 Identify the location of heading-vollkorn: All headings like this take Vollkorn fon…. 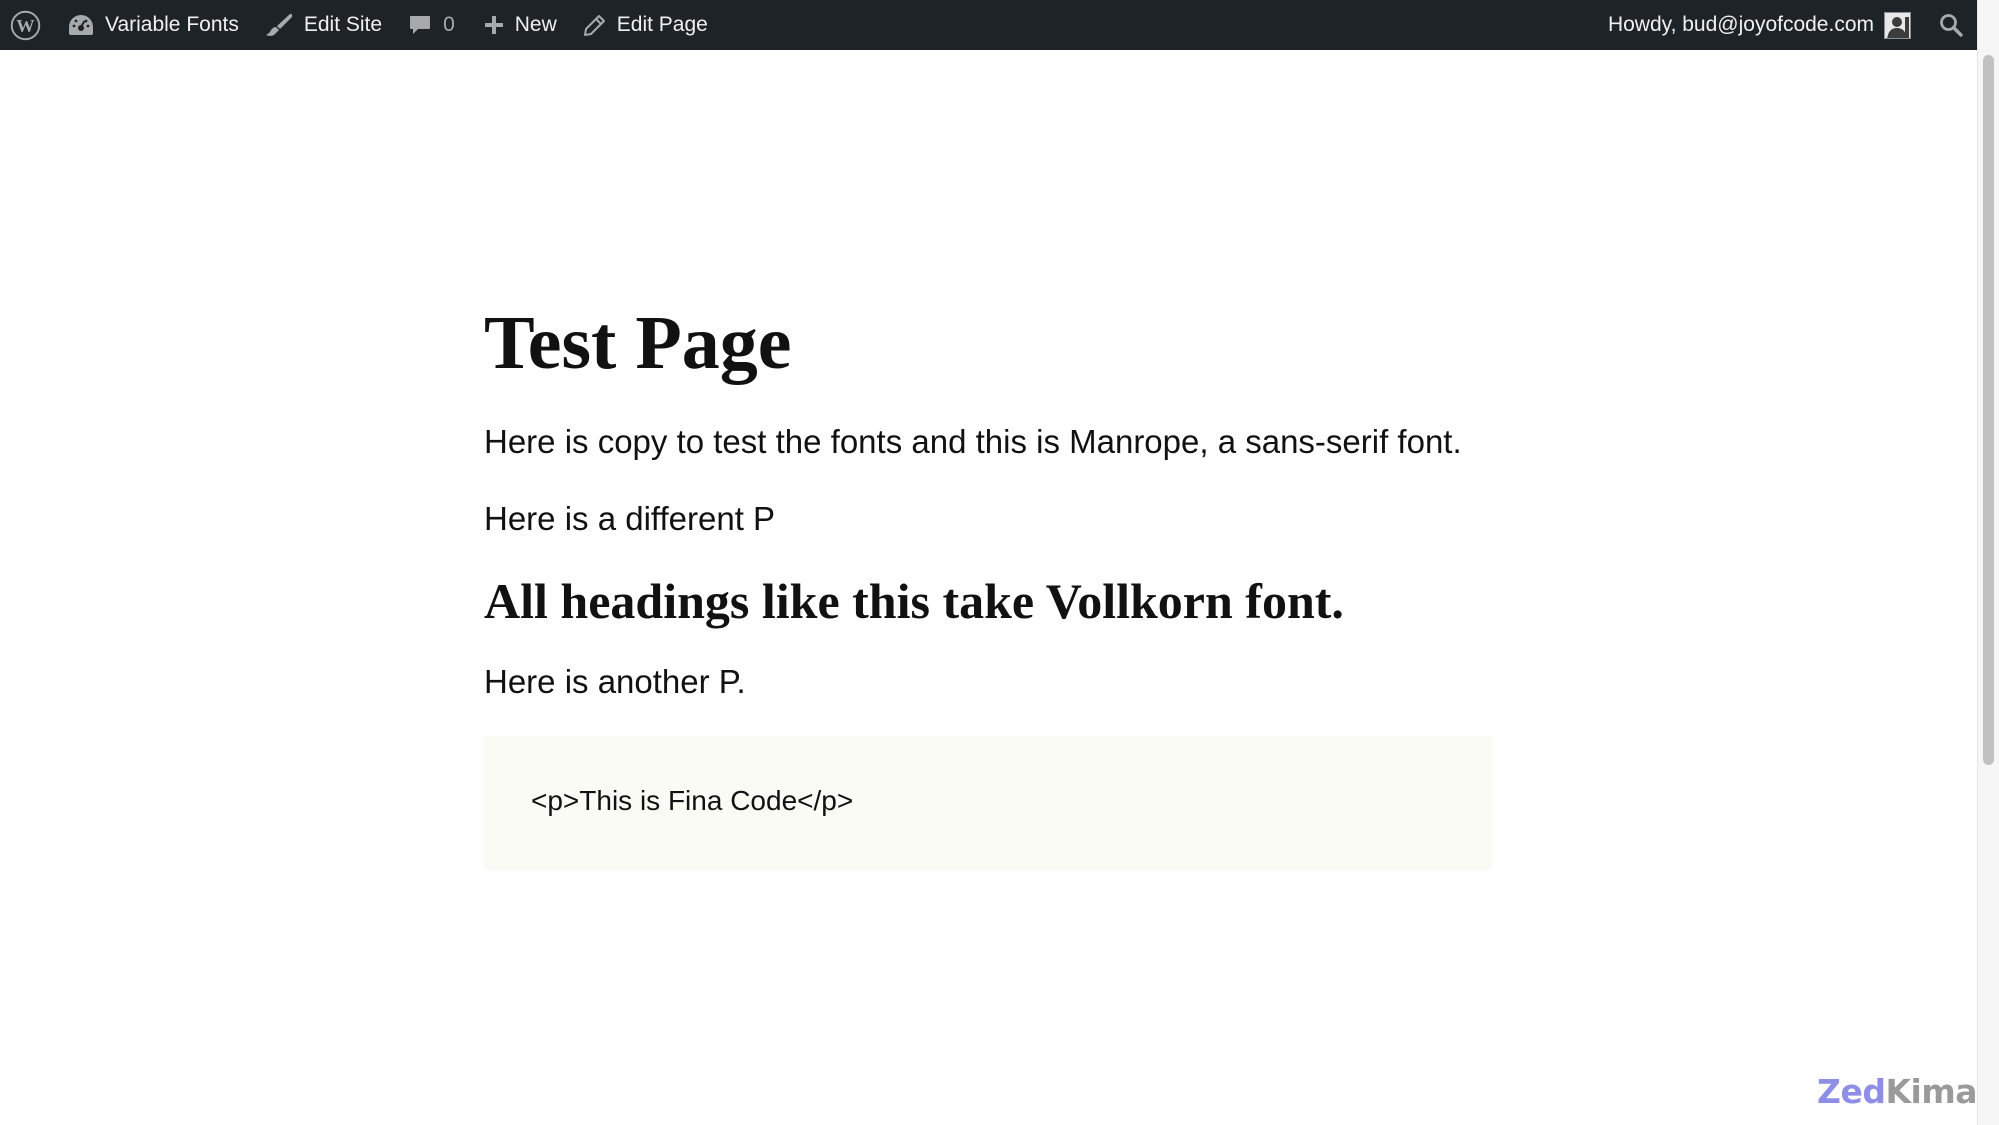
(914, 601).